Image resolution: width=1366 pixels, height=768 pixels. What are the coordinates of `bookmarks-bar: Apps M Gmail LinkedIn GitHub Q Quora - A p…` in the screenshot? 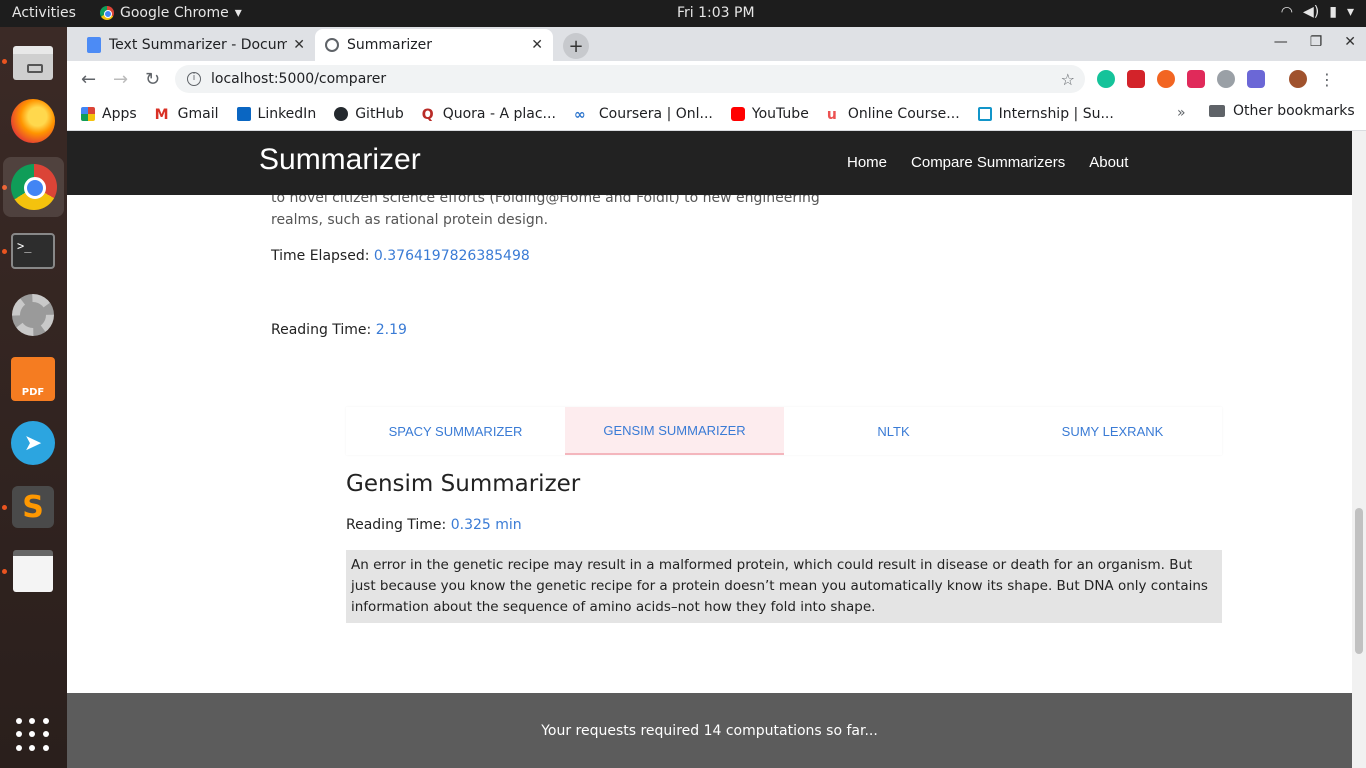 It's located at (716, 114).